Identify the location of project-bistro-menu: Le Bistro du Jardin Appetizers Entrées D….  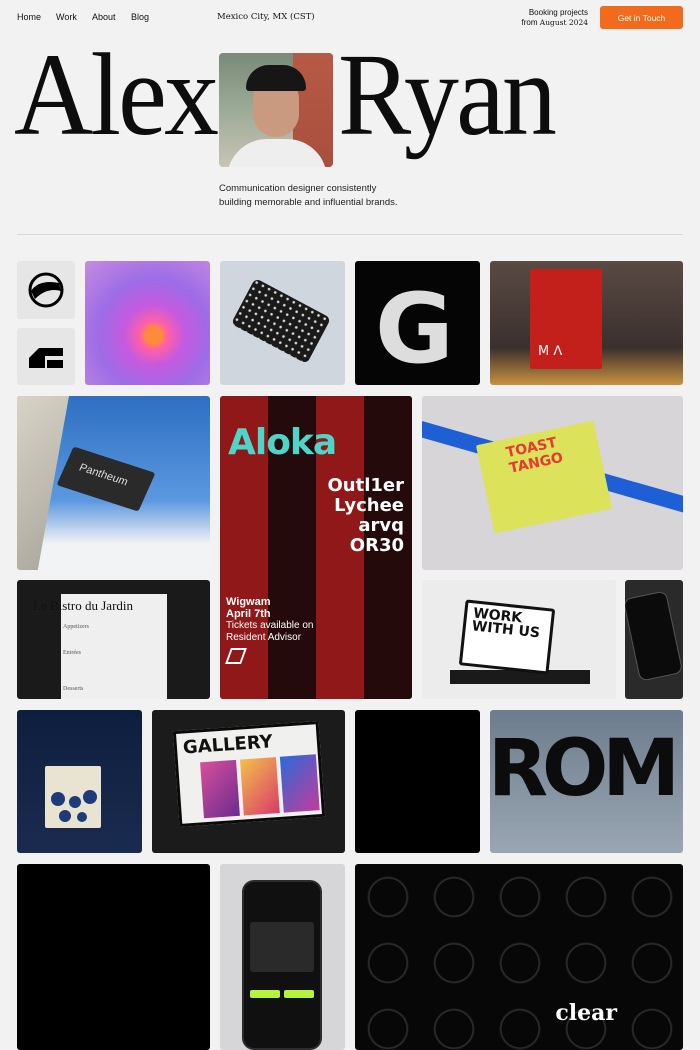
(113, 639).